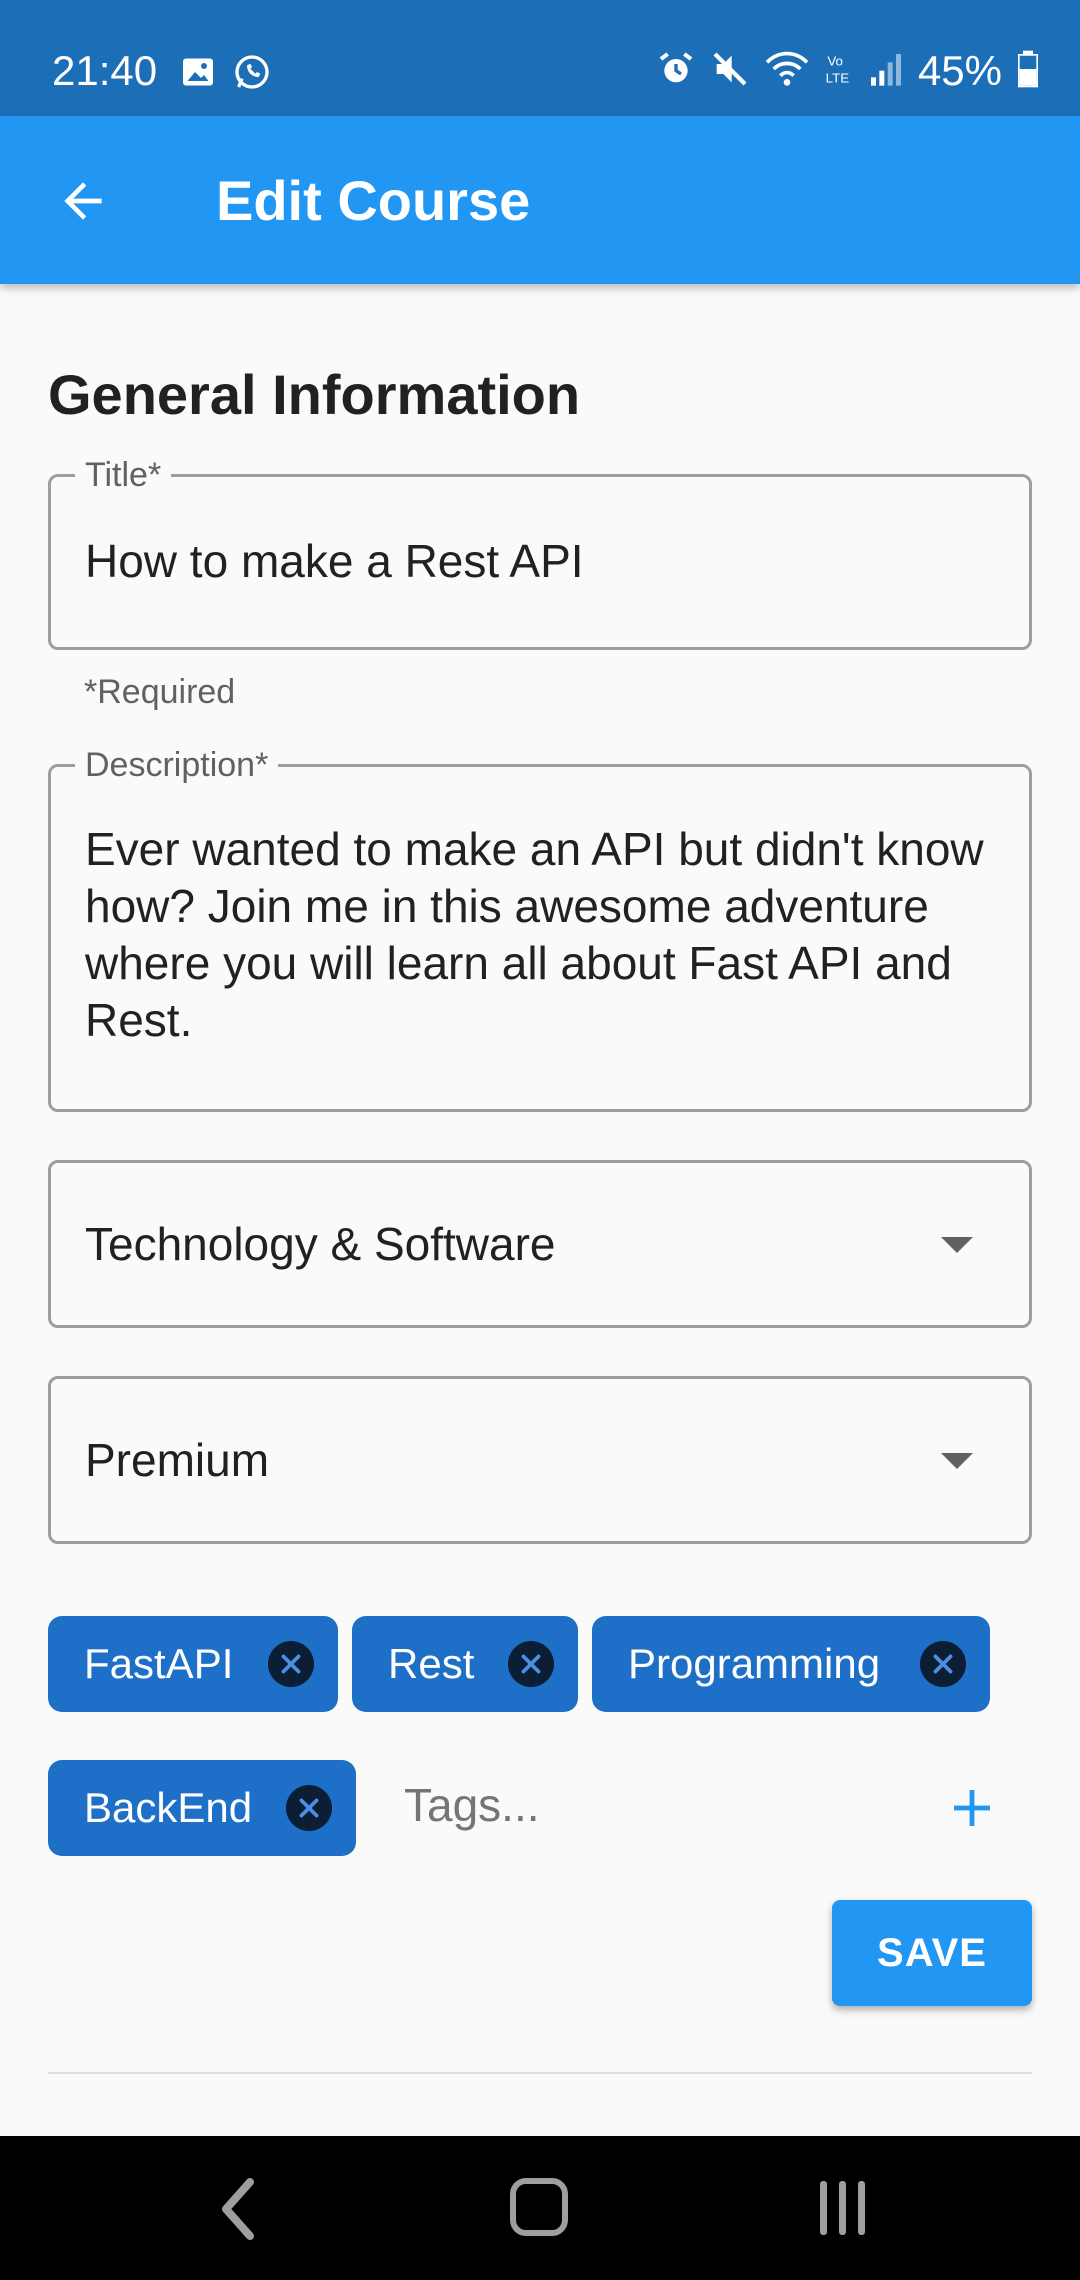  I want to click on tag-chip: BackEnd, so click(202, 1808).